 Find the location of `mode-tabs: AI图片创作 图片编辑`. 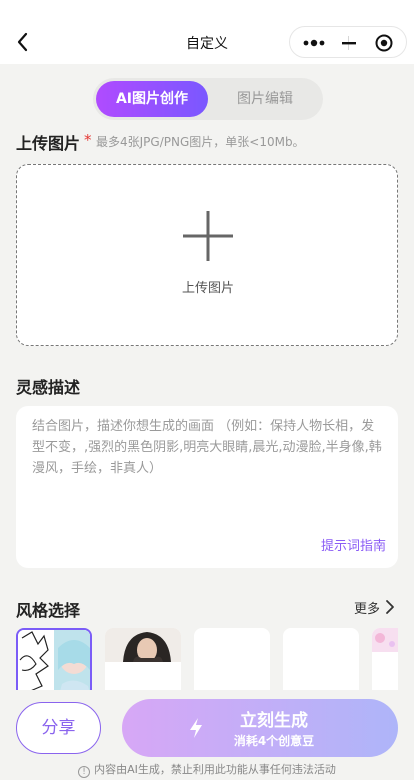

mode-tabs: AI图片创作 图片编辑 is located at coordinates (208, 99).